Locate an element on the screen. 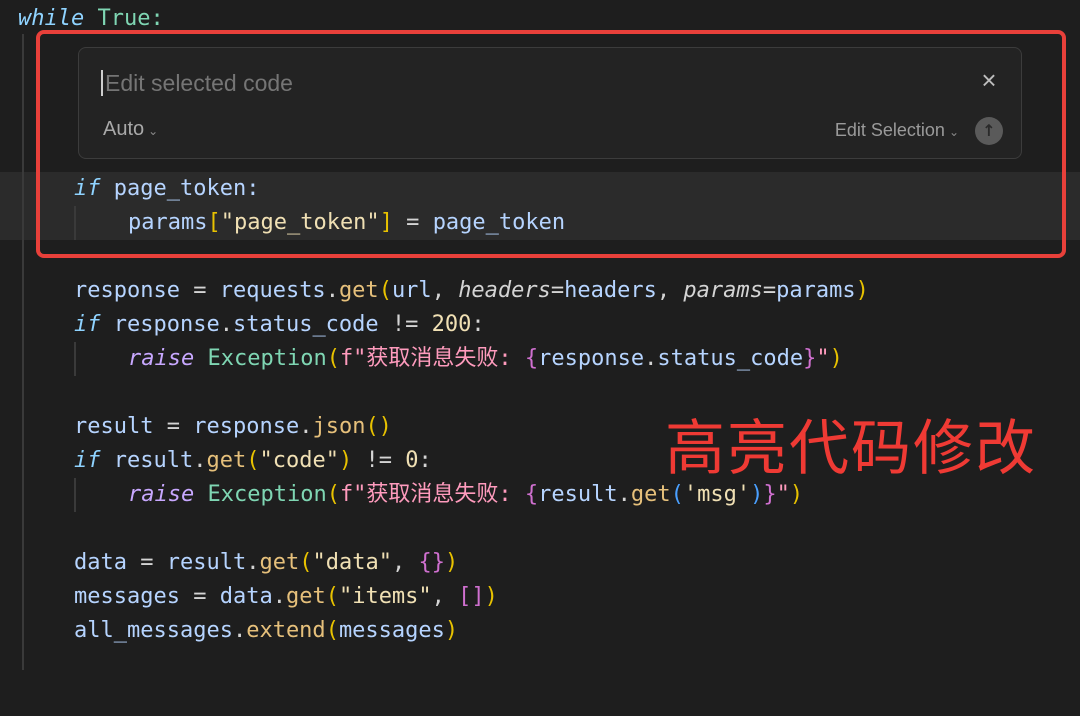  code-token: [] is located at coordinates (471, 596).